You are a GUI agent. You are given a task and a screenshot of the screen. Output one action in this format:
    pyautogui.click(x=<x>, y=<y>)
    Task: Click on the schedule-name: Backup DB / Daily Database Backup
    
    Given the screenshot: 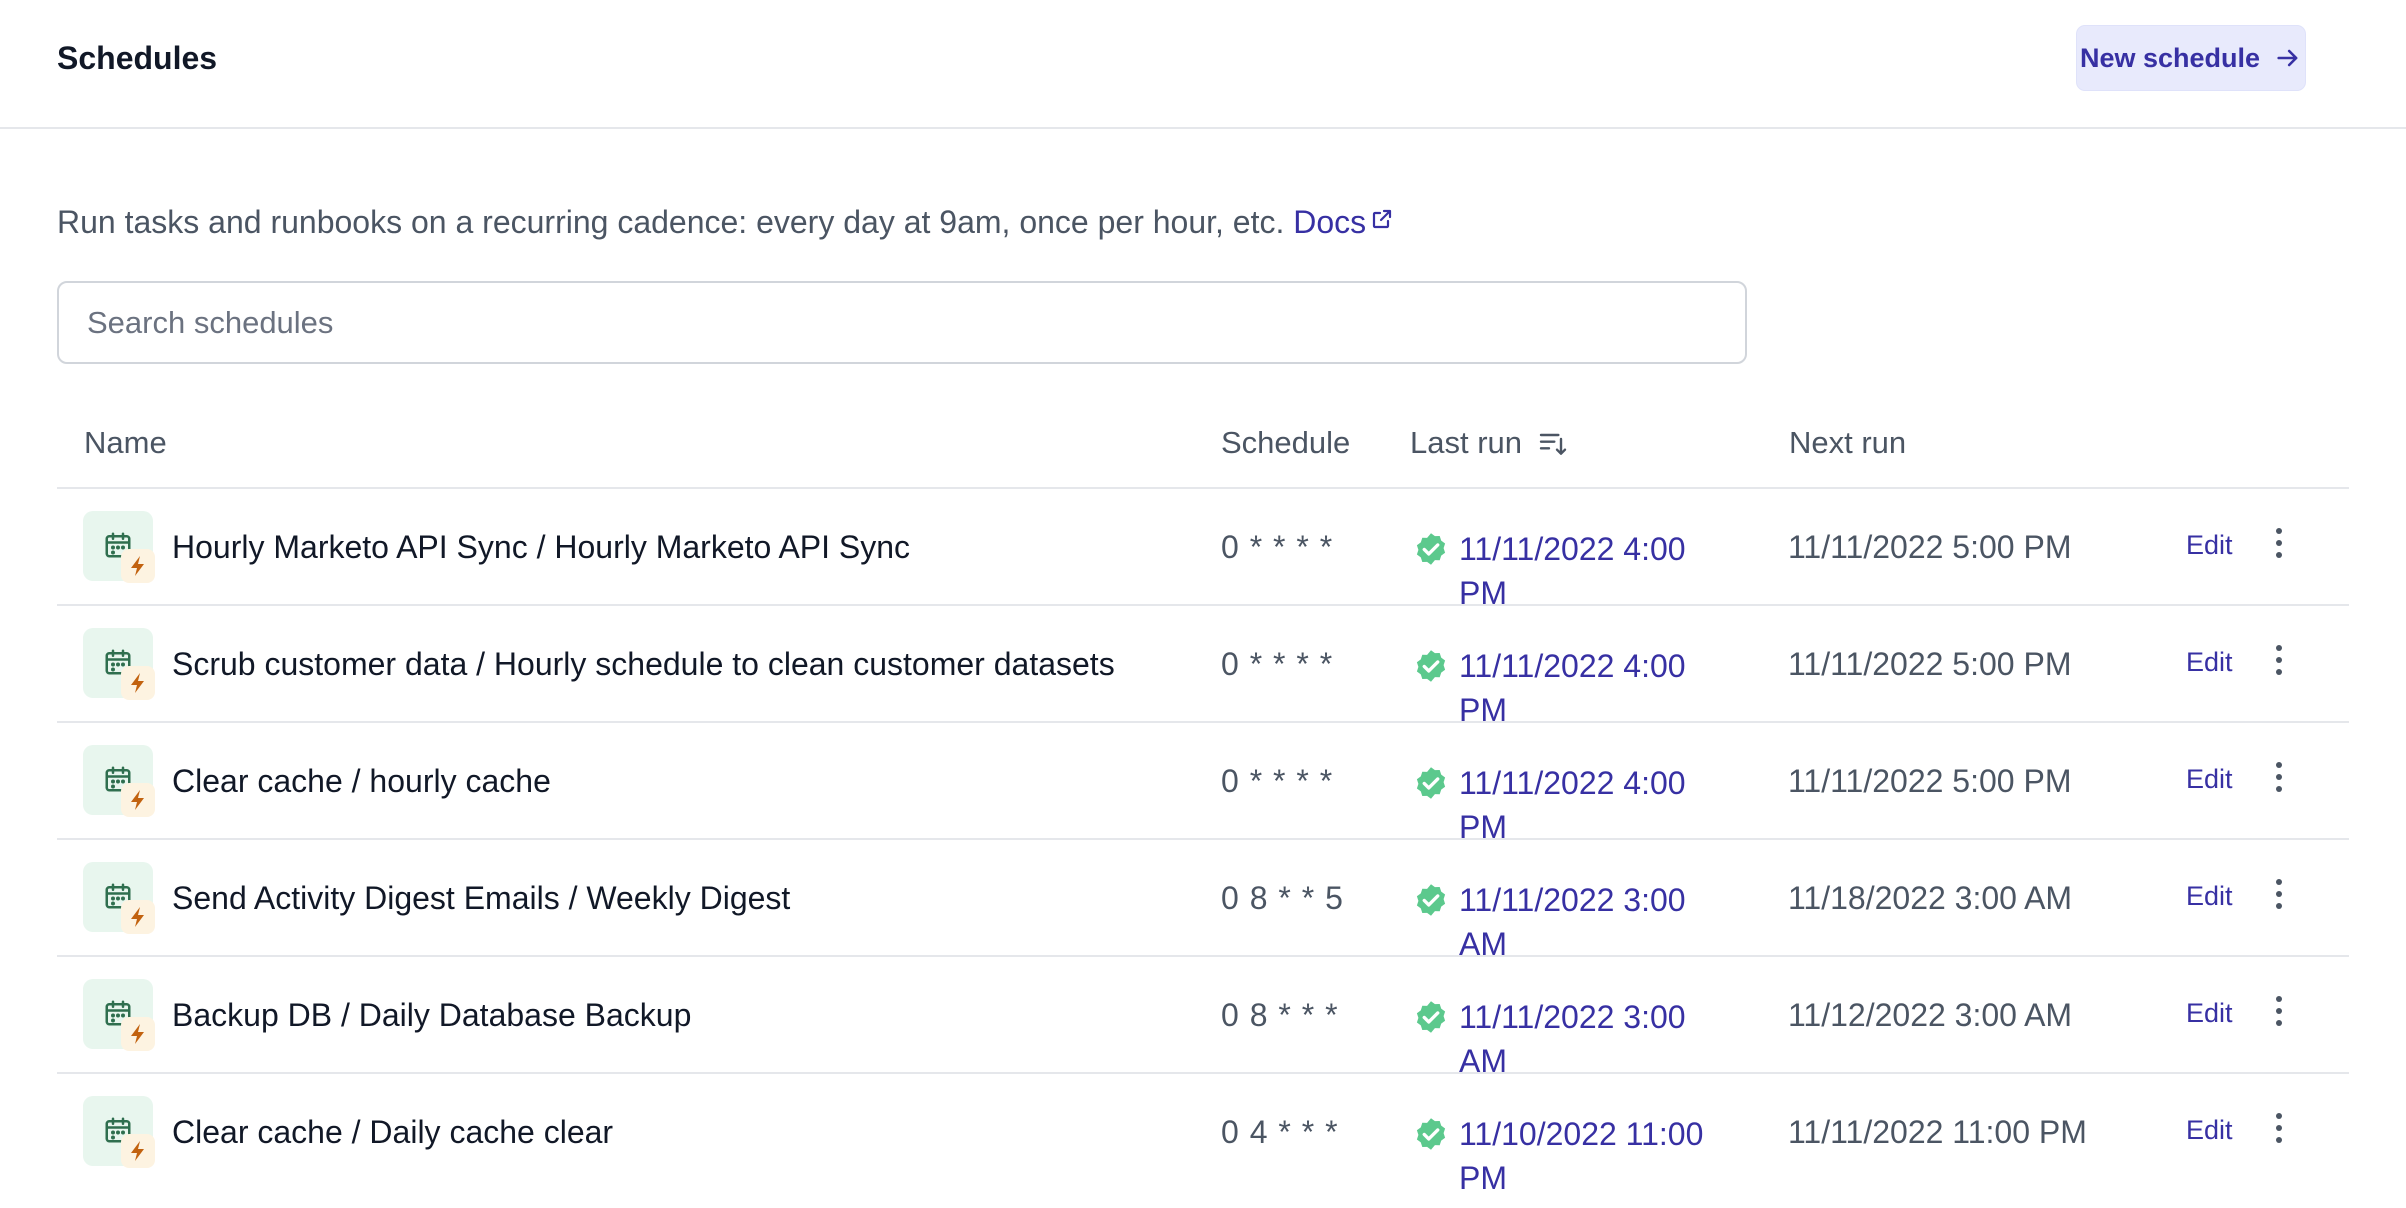 What is the action you would take?
    pyautogui.click(x=431, y=1015)
    